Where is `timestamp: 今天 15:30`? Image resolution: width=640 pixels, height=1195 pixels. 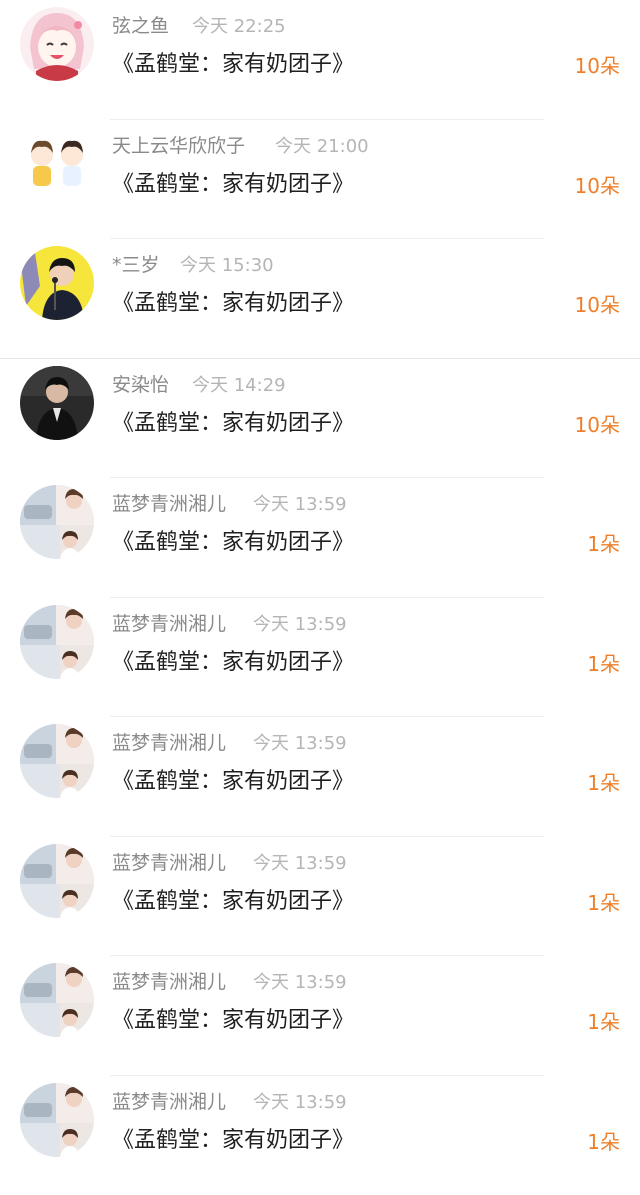
timestamp: 今天 15:30 is located at coordinates (227, 266).